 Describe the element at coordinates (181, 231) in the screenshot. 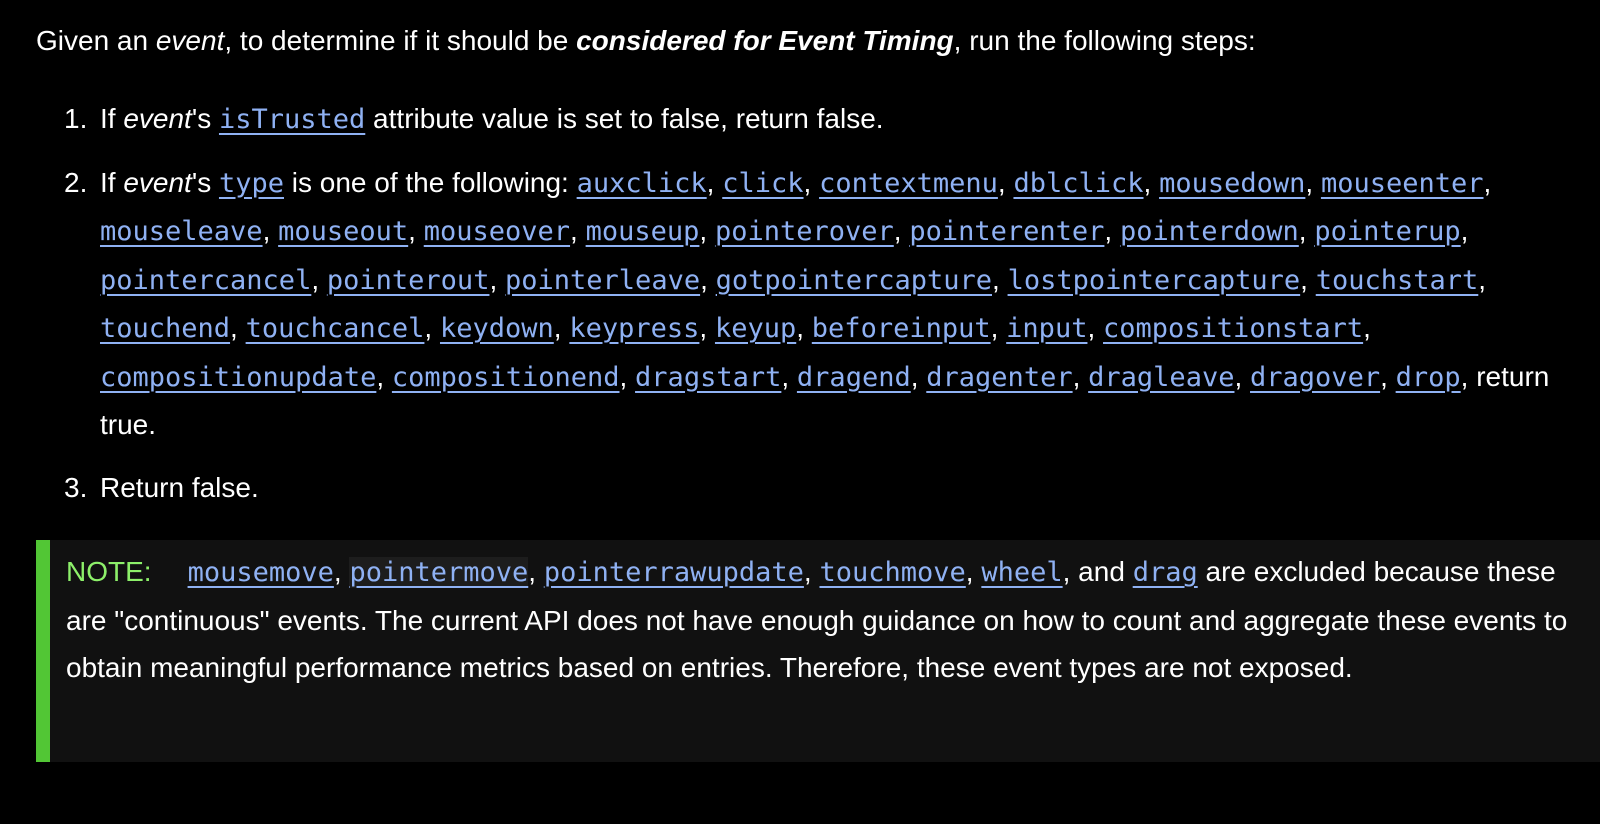

I see `event-link-mouseleave: mouseleave` at that location.